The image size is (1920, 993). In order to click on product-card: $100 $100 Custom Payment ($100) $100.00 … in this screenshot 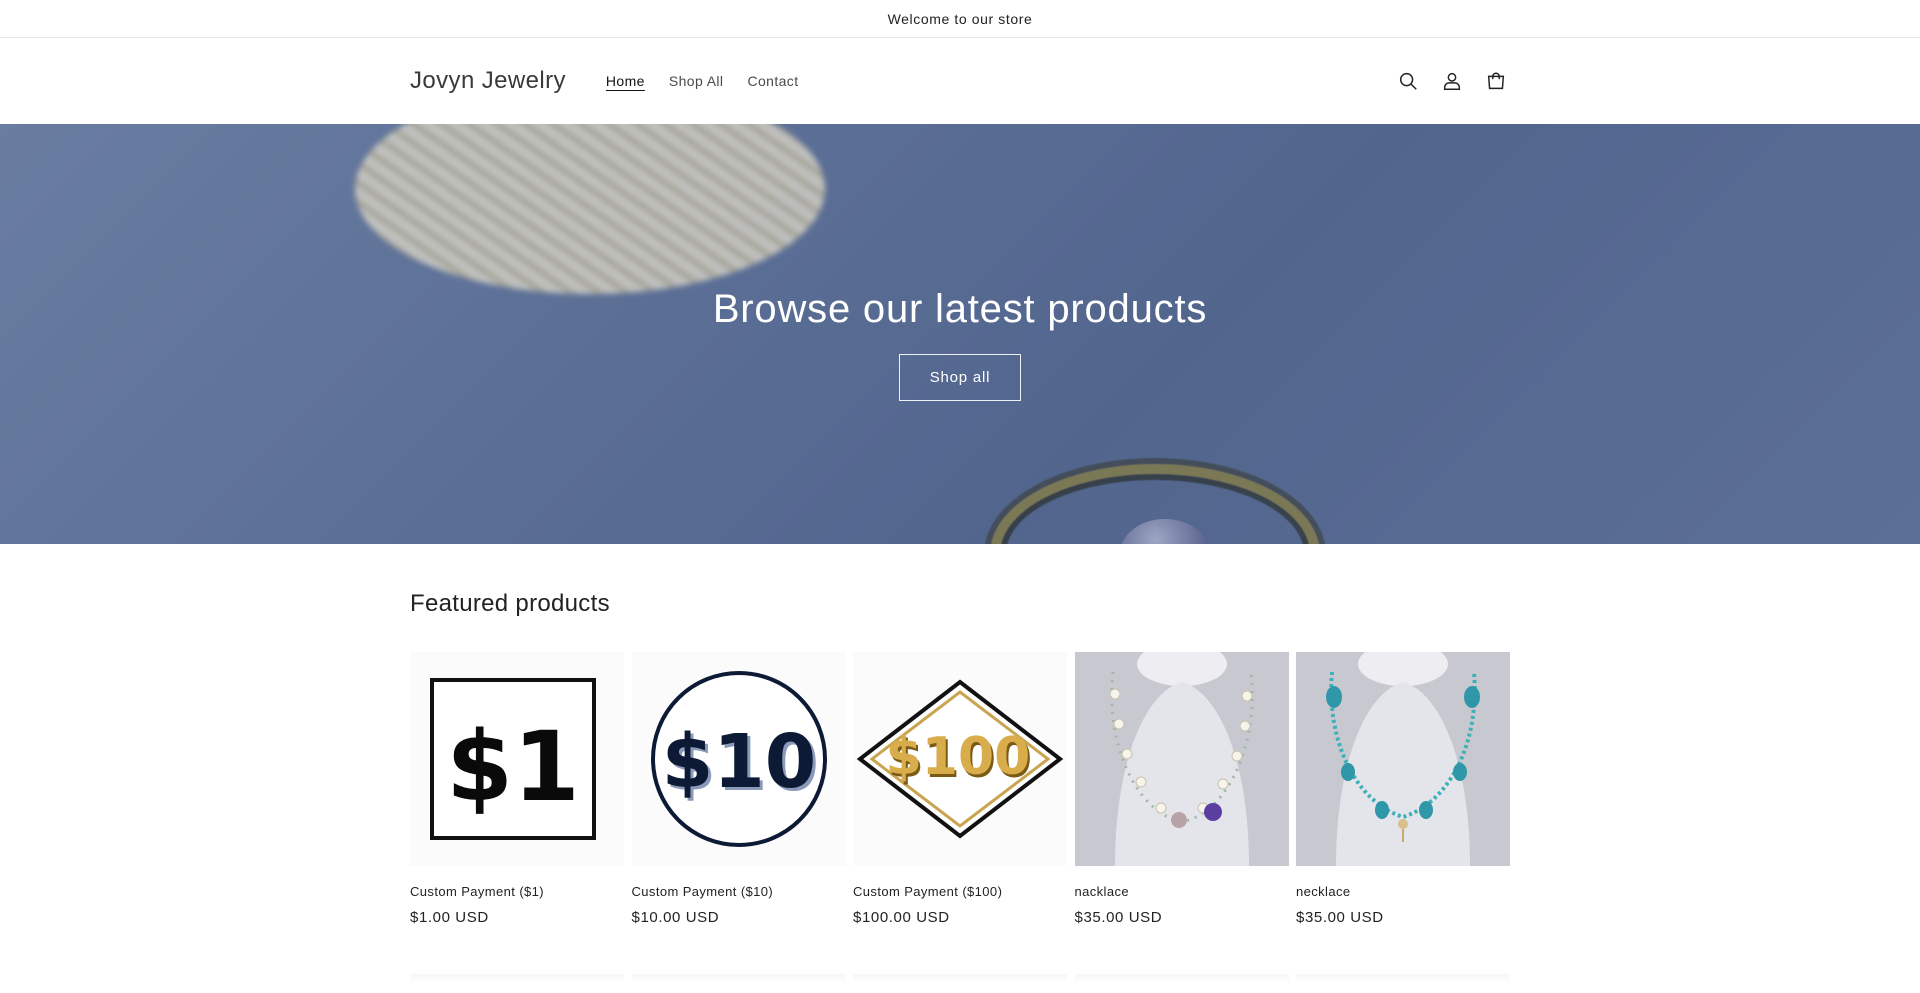, I will do `click(960, 789)`.